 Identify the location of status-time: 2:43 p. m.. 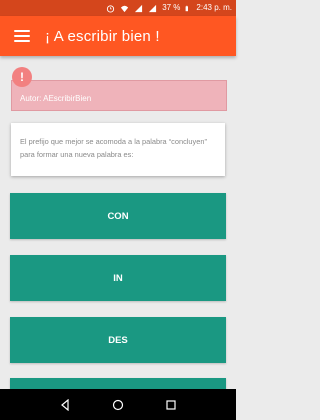
(214, 7).